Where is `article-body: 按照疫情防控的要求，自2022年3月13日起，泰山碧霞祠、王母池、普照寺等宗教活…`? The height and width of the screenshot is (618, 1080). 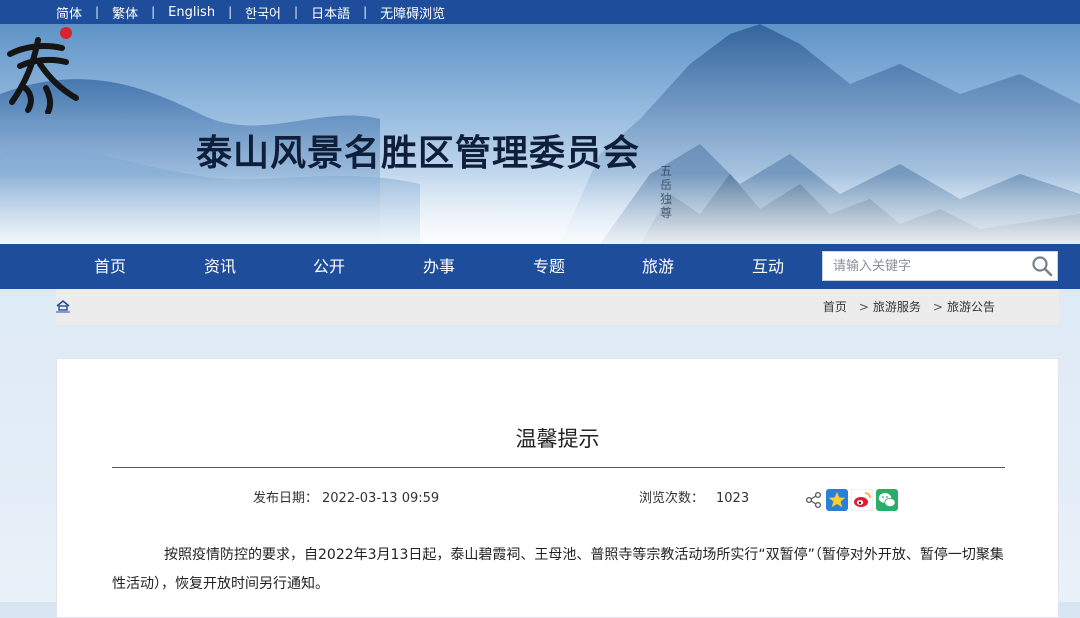 article-body: 按照疫情防控的要求，自2022年3月13日起，泰山碧霞祠、王母池、普照寺等宗教活… is located at coordinates (558, 569).